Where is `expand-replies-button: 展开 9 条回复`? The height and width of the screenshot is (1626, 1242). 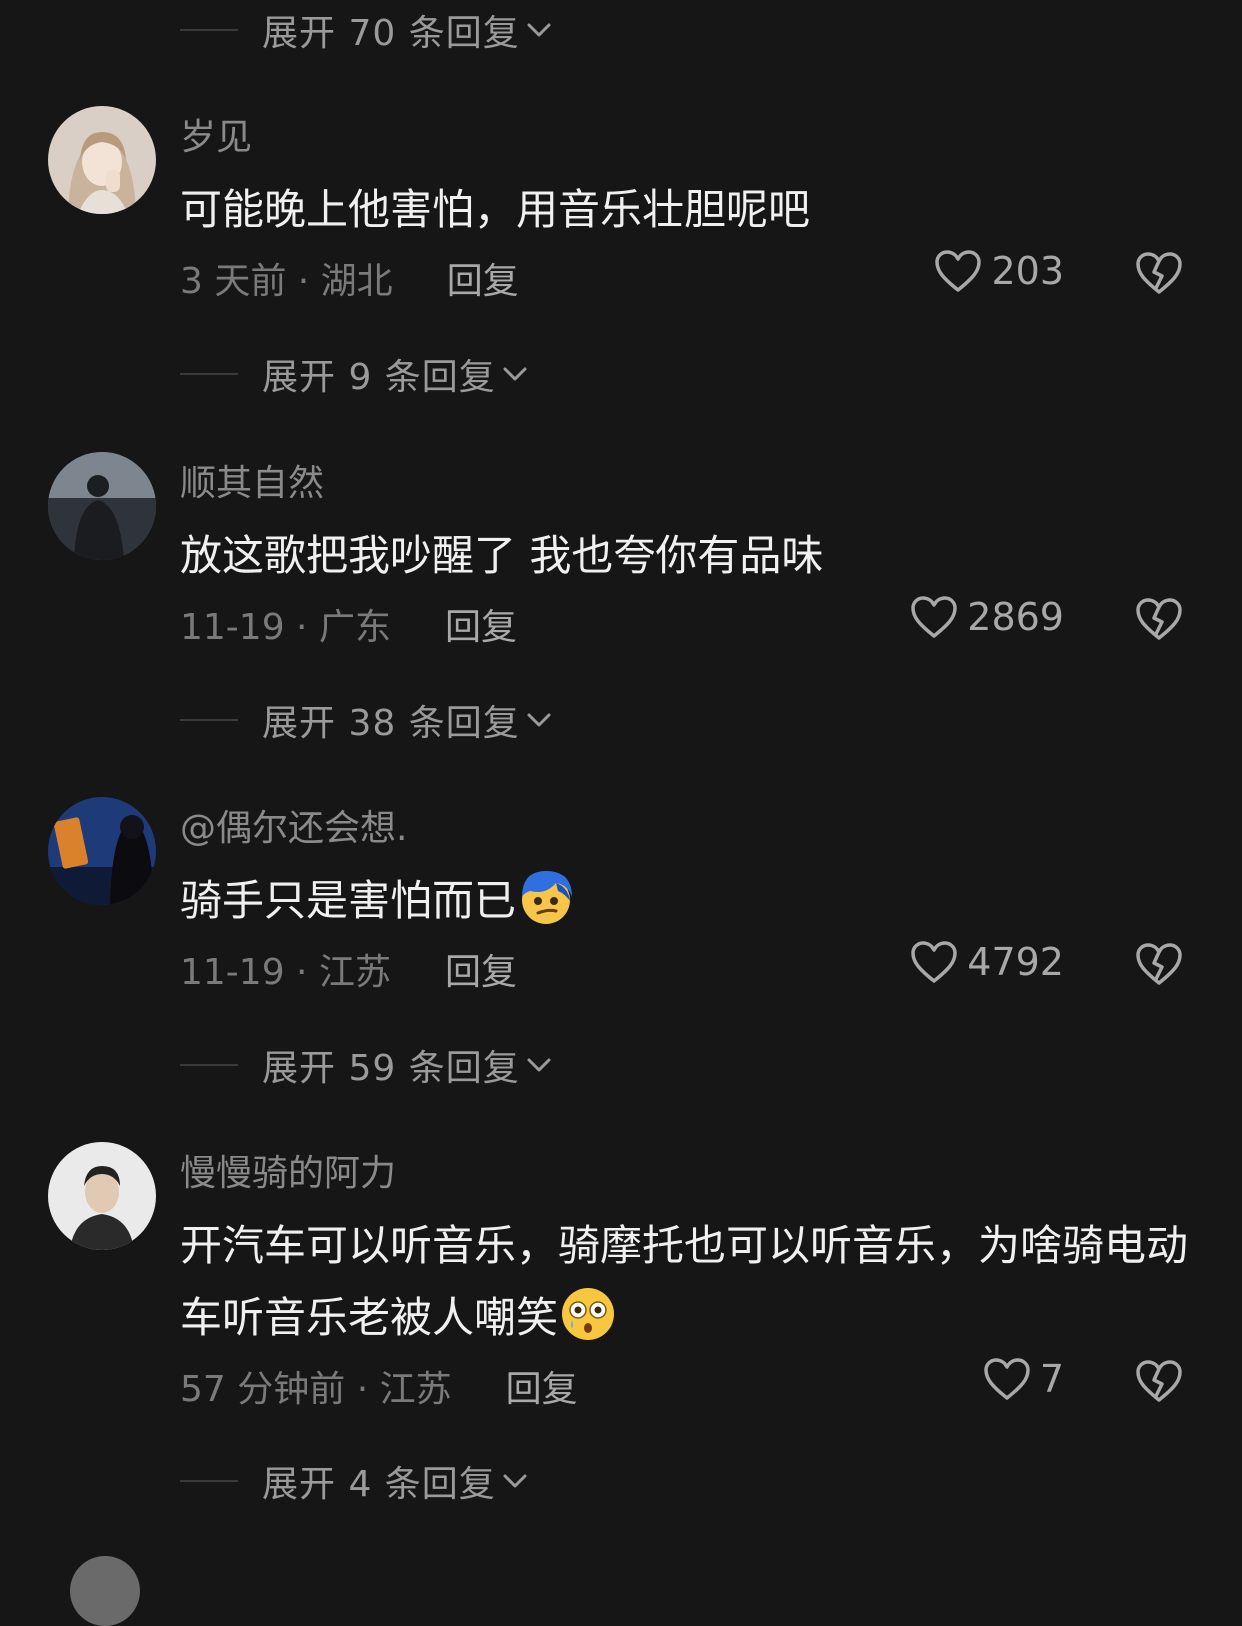
expand-replies-button: 展开 9 条回复 is located at coordinates (355, 374).